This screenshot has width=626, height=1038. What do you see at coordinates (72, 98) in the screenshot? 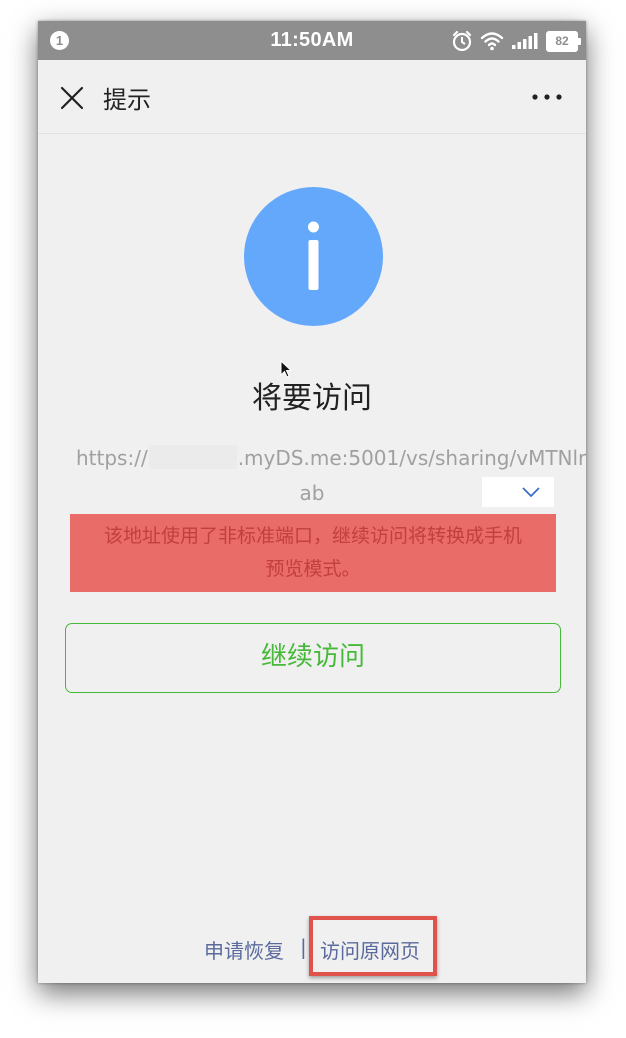
I see `close-icon` at bounding box center [72, 98].